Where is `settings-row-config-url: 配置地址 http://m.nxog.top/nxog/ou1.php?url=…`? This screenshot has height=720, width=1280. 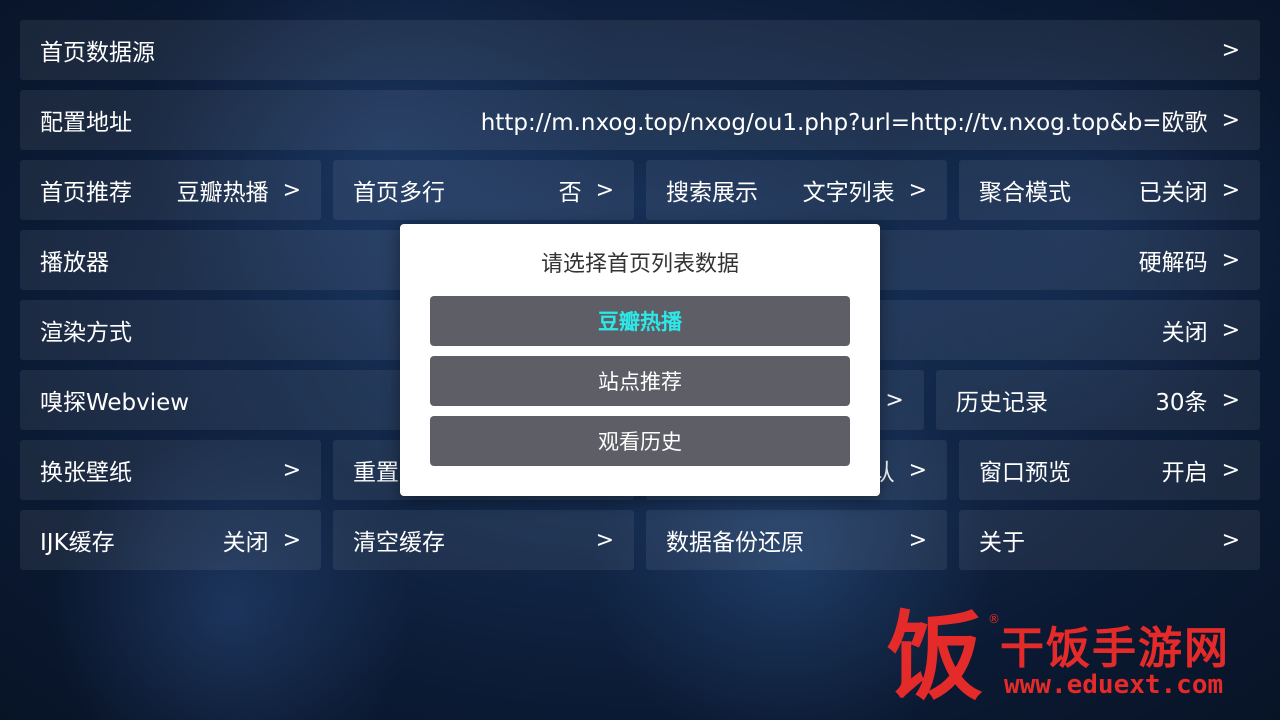
settings-row-config-url: 配置地址 http://m.nxog.top/nxog/ou1.php?url=… is located at coordinates (640, 120).